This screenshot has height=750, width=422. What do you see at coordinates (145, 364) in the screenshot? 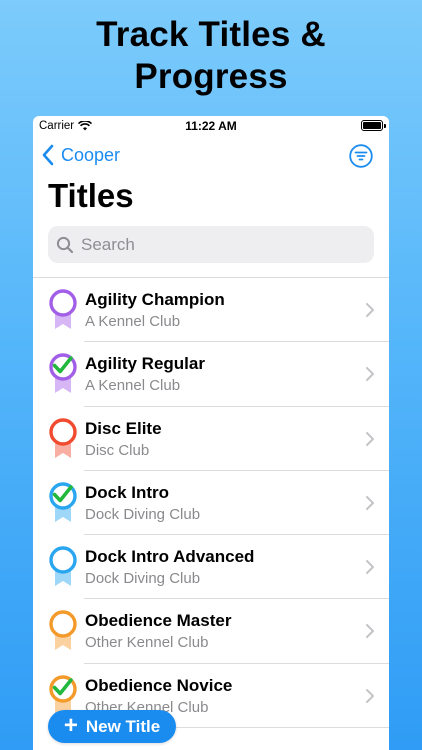
I see `title-name: Agility Regular` at bounding box center [145, 364].